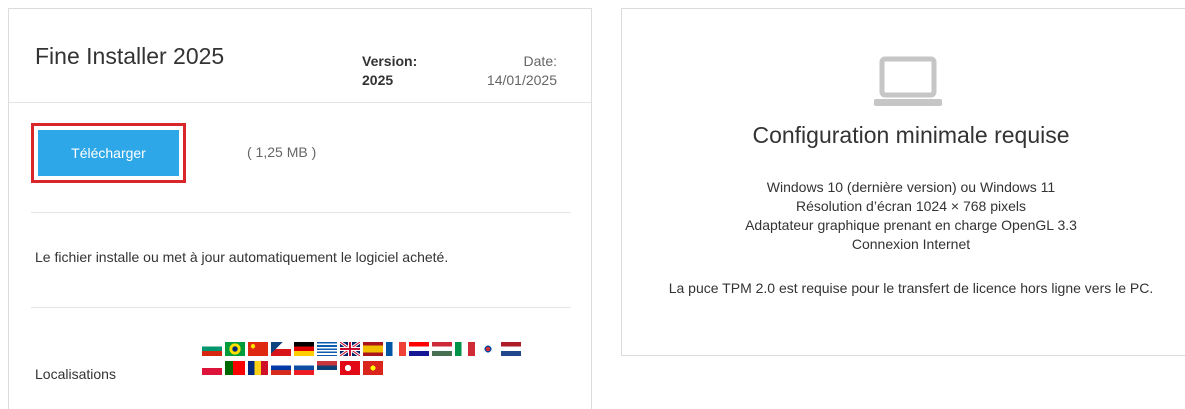 This screenshot has width=1185, height=409. What do you see at coordinates (130, 56) in the screenshot?
I see `product-title: Fine Installer 2025` at bounding box center [130, 56].